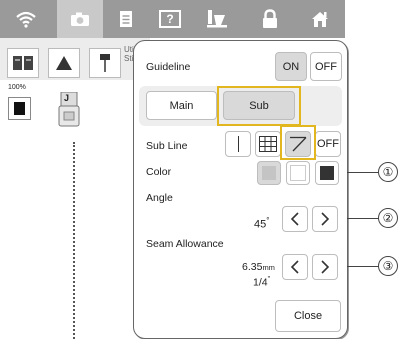 This screenshot has height=339, width=404. I want to click on foot-letter: J, so click(67, 98).